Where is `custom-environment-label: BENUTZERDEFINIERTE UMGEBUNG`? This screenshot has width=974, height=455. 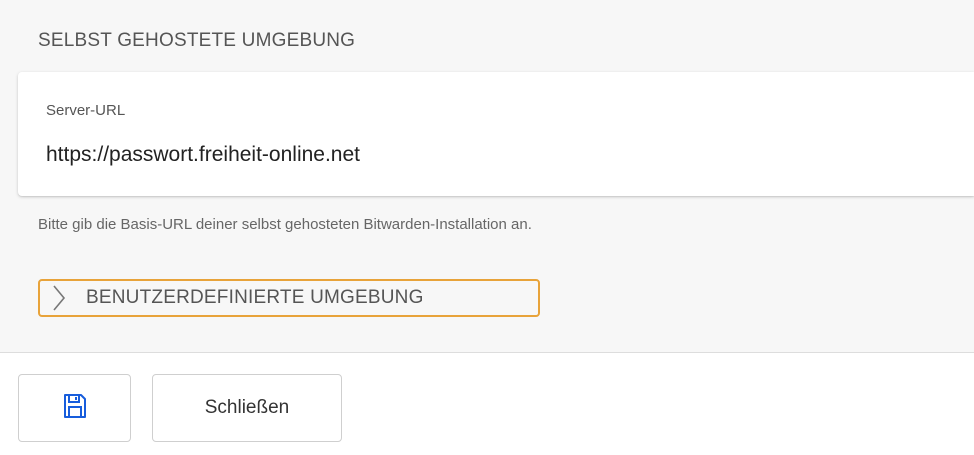 custom-environment-label: BENUTZERDEFINIERTE UMGEBUNG is located at coordinates (255, 297).